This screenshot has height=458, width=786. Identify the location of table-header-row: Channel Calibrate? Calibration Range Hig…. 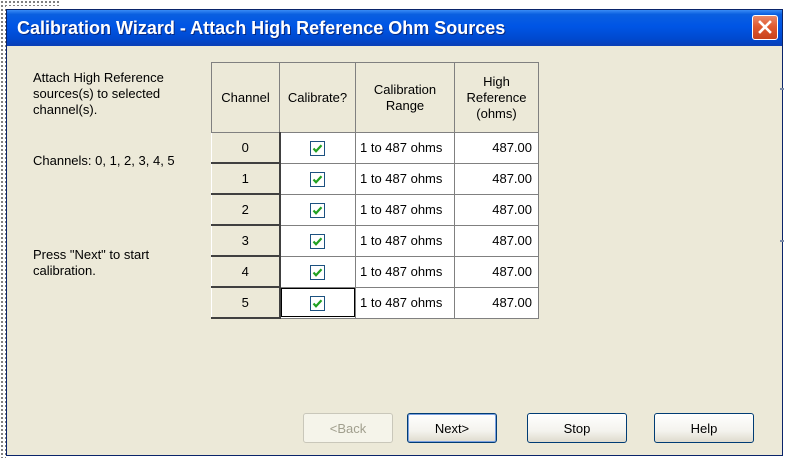
(375, 97).